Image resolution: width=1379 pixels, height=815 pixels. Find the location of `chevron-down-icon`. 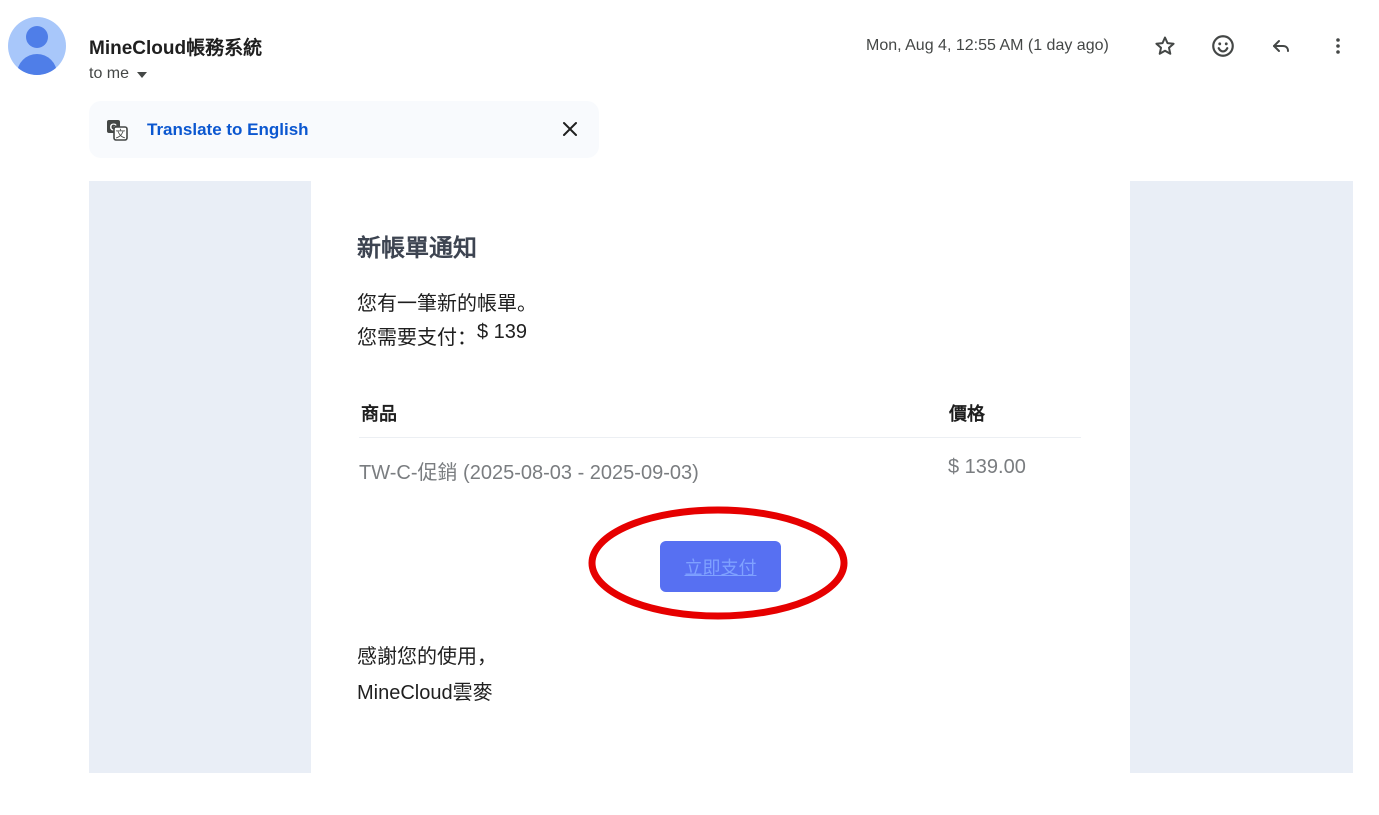

chevron-down-icon is located at coordinates (142, 75).